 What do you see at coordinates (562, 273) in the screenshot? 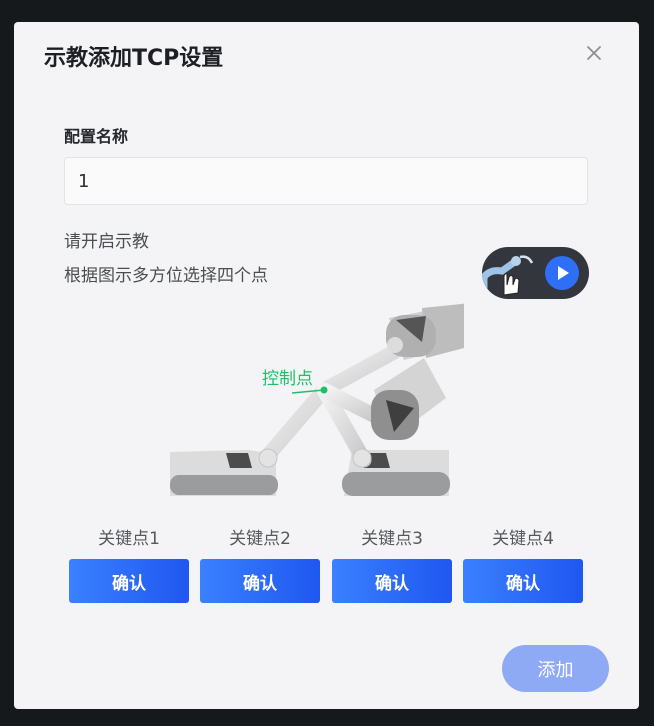
I see `play-icon` at bounding box center [562, 273].